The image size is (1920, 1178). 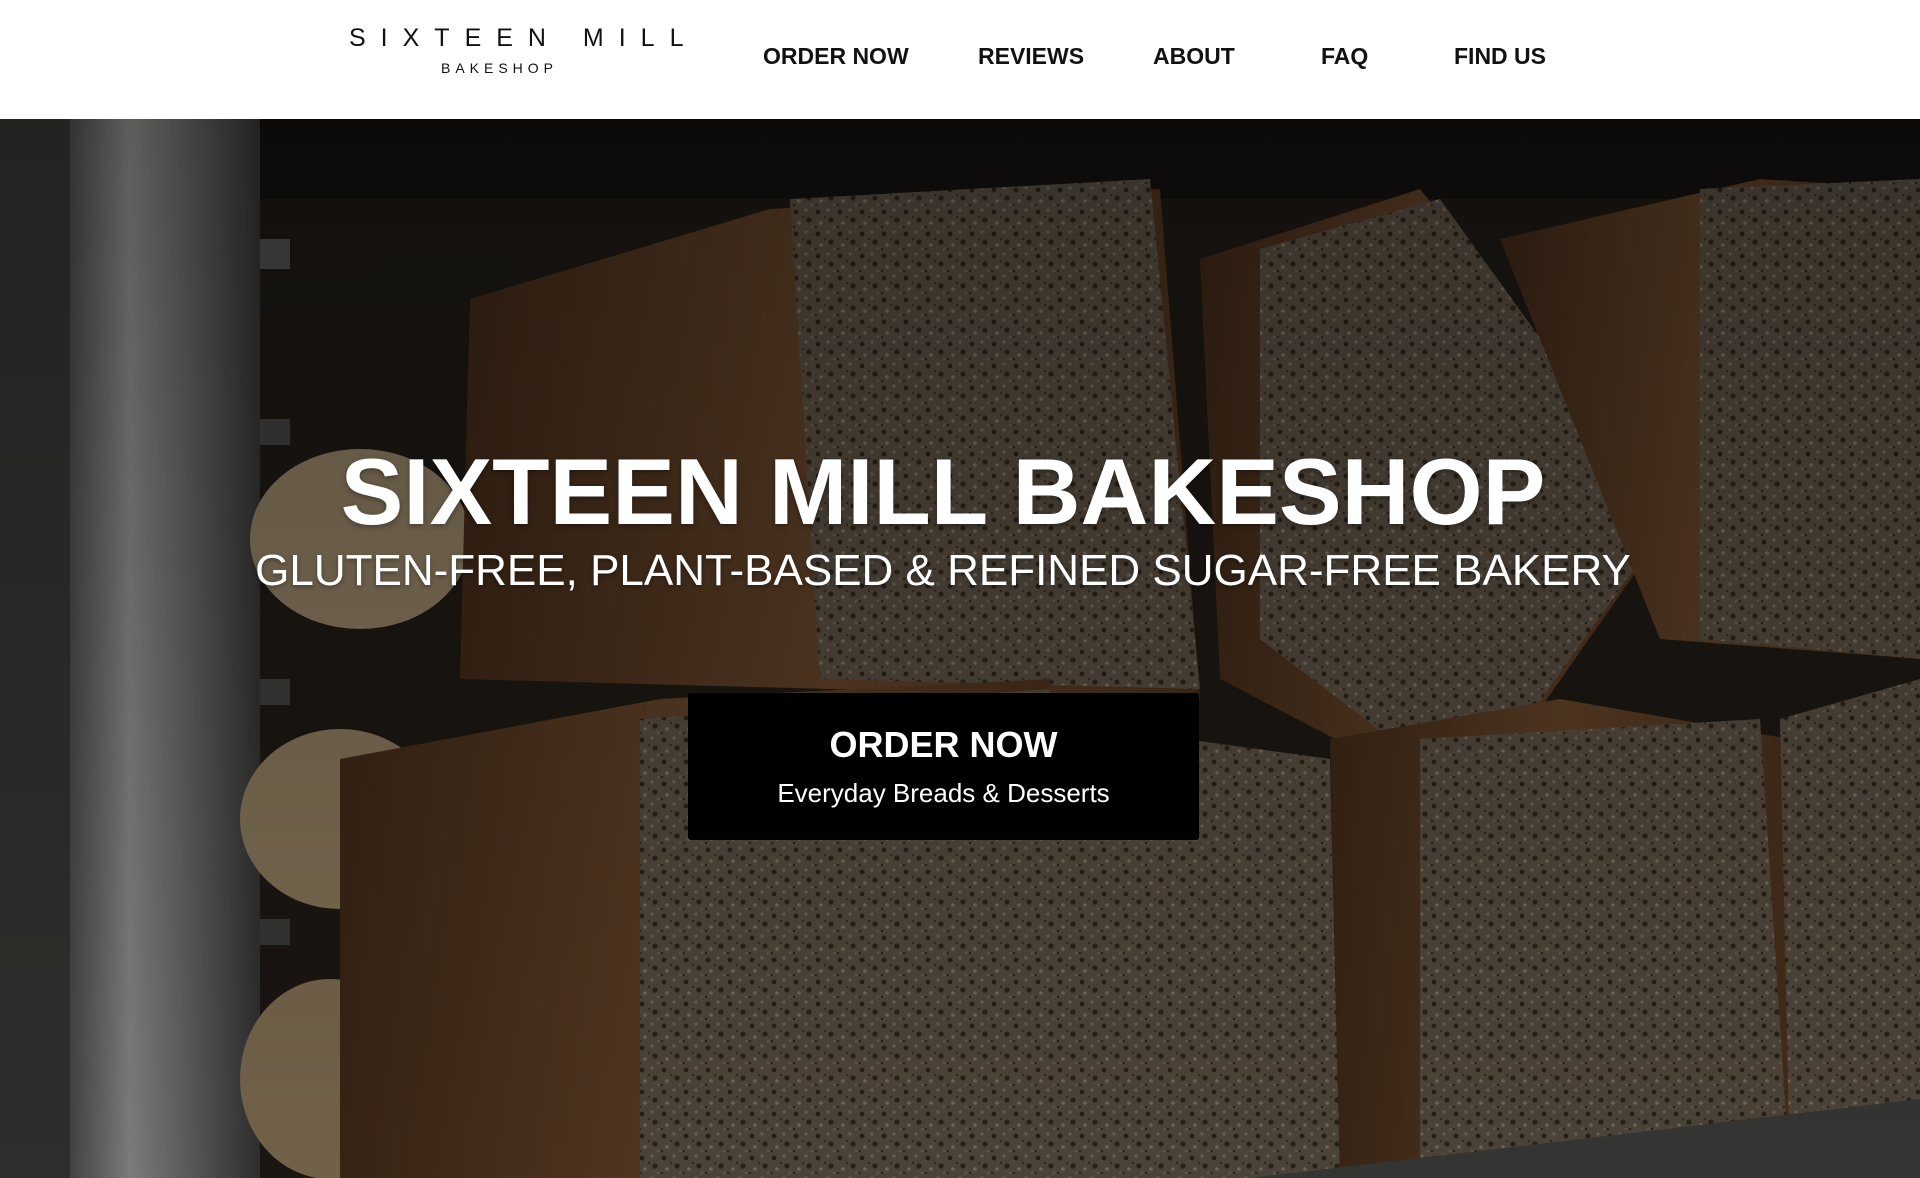 What do you see at coordinates (524, 38) in the screenshot?
I see `logo-wordmark: SIXTEEN MILL` at bounding box center [524, 38].